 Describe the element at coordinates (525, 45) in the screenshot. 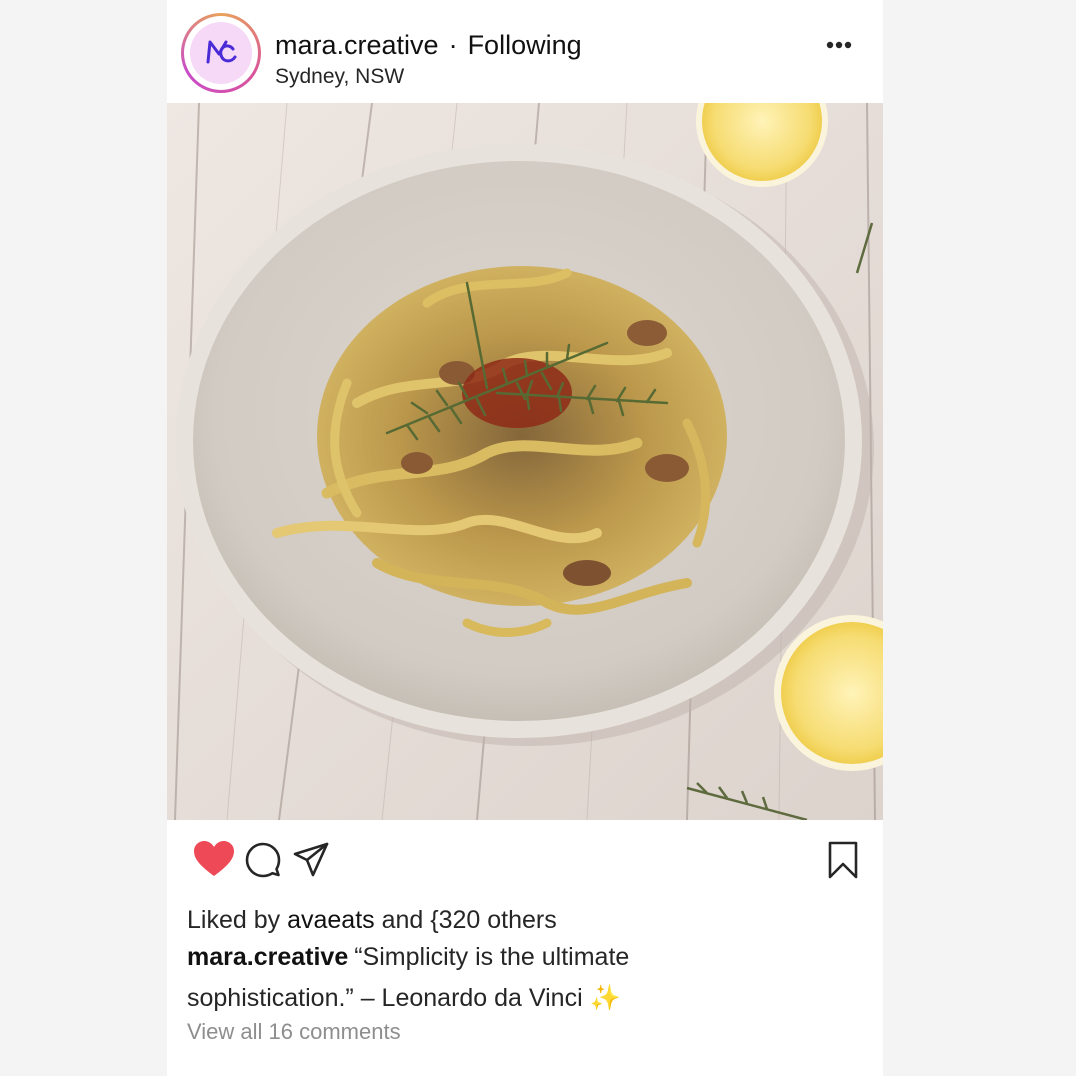

I see `follow-status: Following` at that location.